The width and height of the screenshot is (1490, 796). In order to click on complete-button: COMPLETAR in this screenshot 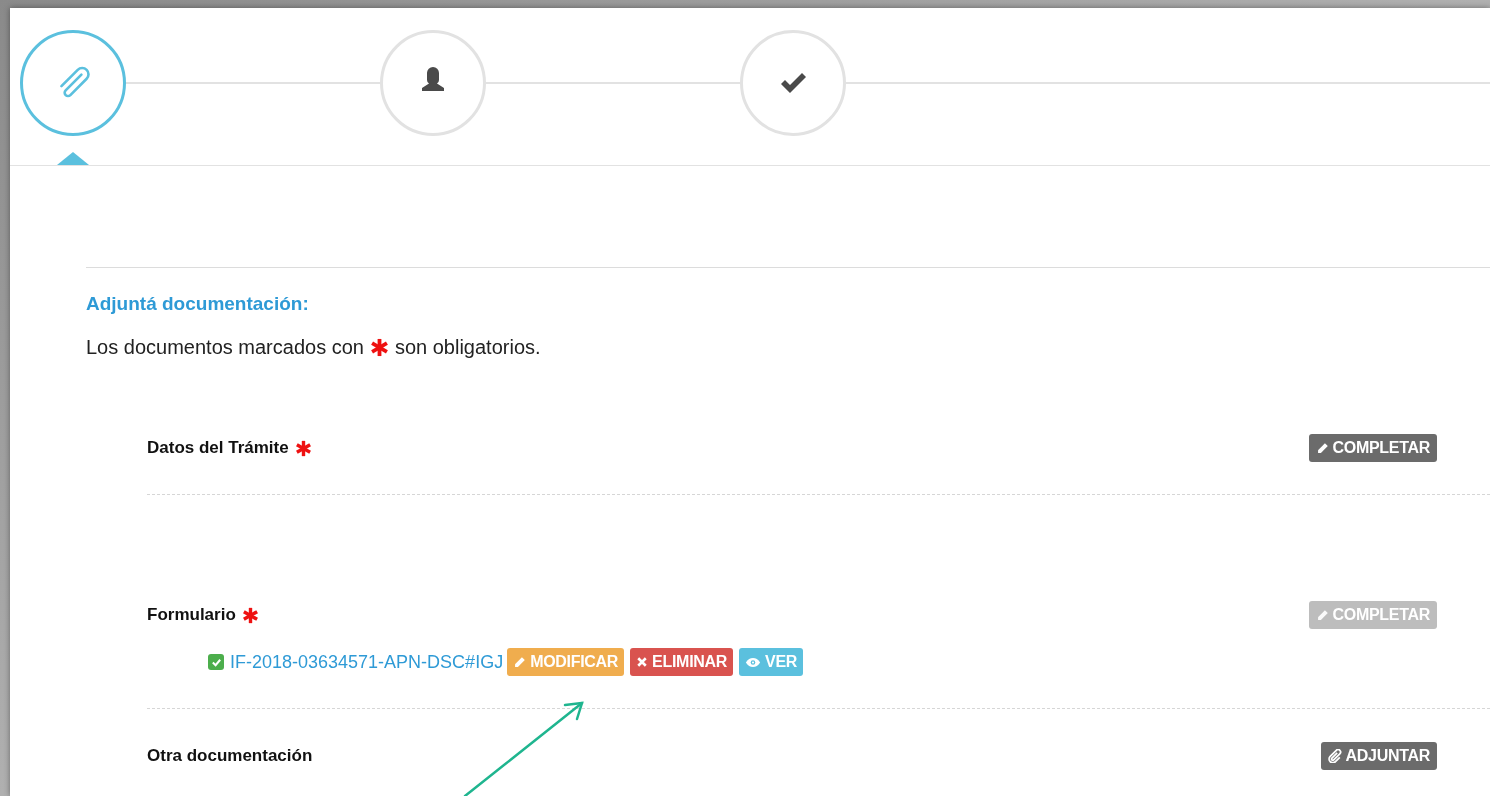, I will do `click(1372, 448)`.